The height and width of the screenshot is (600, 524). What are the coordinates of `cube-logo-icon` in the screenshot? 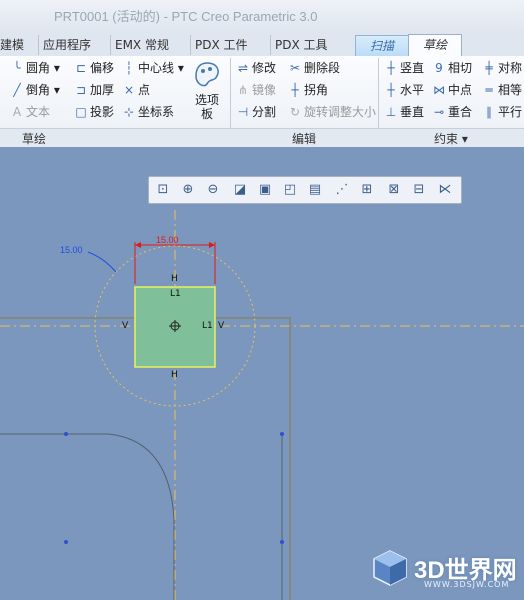 It's located at (390, 568).